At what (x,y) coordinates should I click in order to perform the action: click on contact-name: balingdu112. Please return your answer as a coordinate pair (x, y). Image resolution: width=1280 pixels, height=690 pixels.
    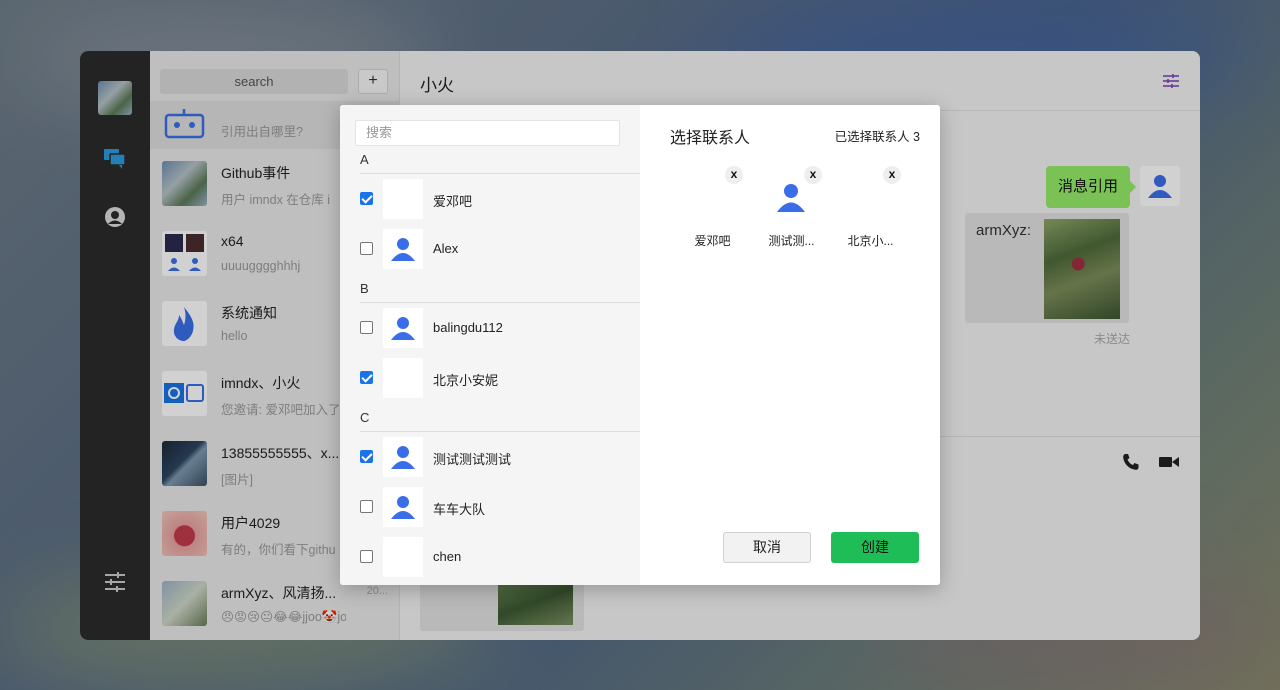
    Looking at the image, I should click on (468, 327).